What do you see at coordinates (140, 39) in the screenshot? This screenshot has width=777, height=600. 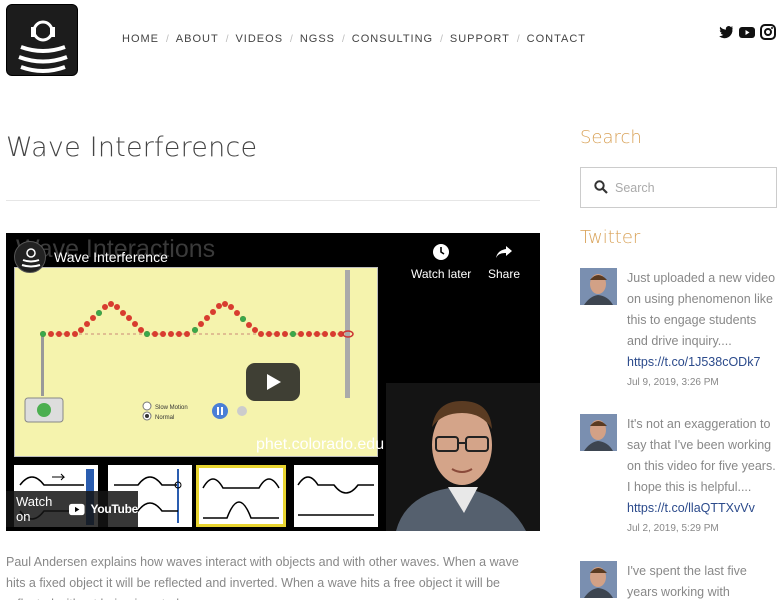 I see `nav-home: HOME` at bounding box center [140, 39].